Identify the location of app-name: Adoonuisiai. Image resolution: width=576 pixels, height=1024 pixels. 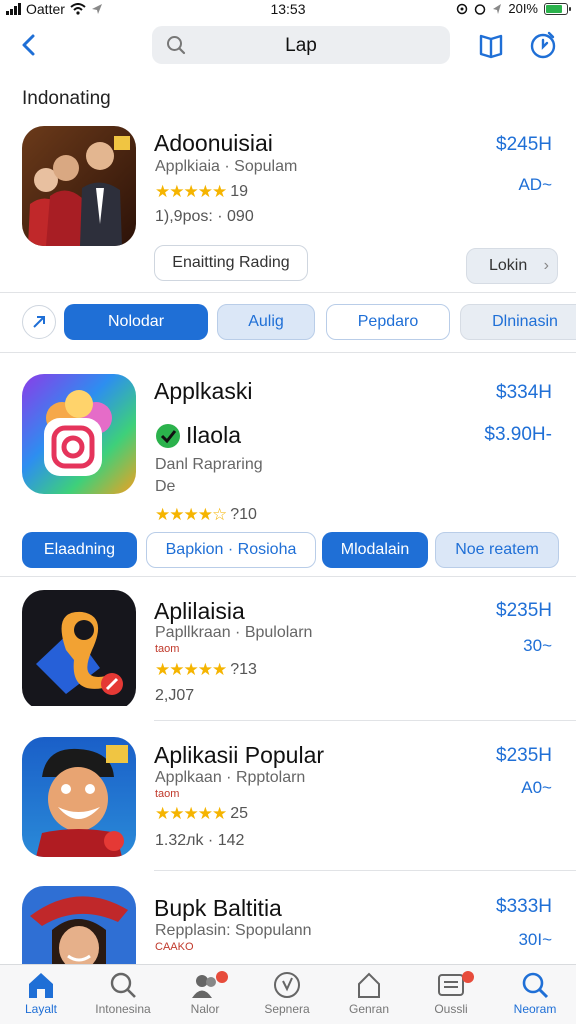
(213, 143).